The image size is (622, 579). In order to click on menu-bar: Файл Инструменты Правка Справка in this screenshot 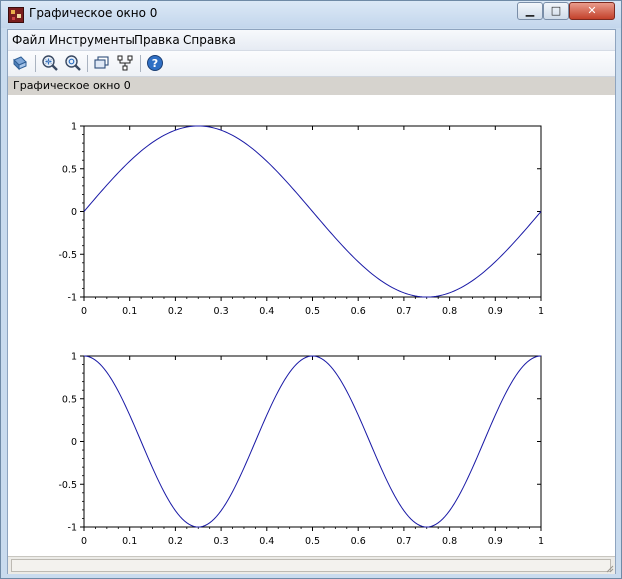, I will do `click(311, 40)`.